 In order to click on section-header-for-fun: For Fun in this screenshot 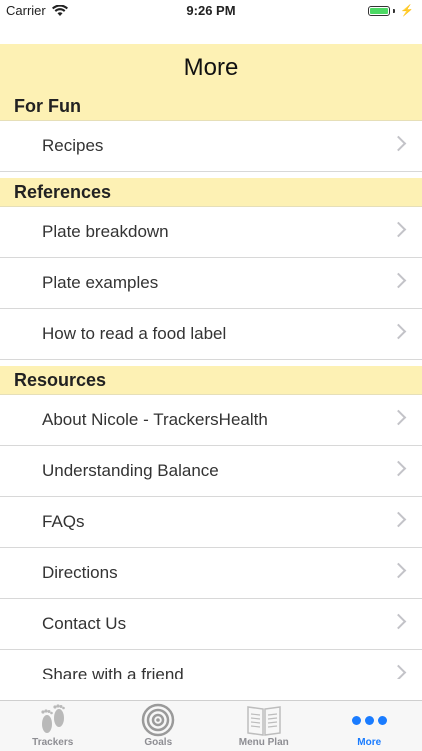, I will do `click(211, 106)`.